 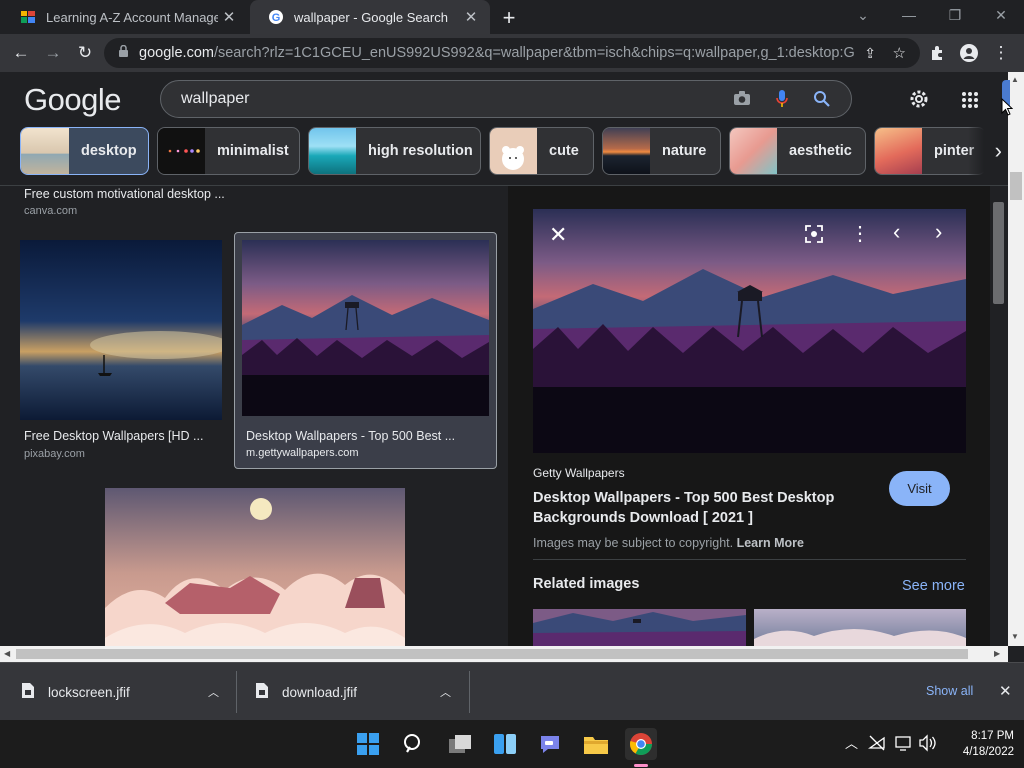 I want to click on chip-nature: nature, so click(x=661, y=151).